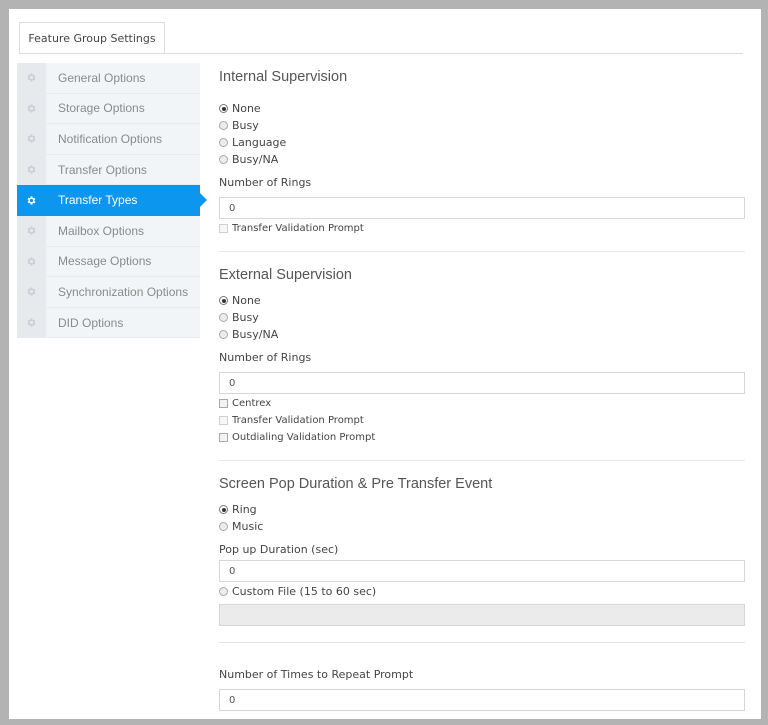 The image size is (768, 725). What do you see at coordinates (482, 383) in the screenshot?
I see `external-rings-input: 0` at bounding box center [482, 383].